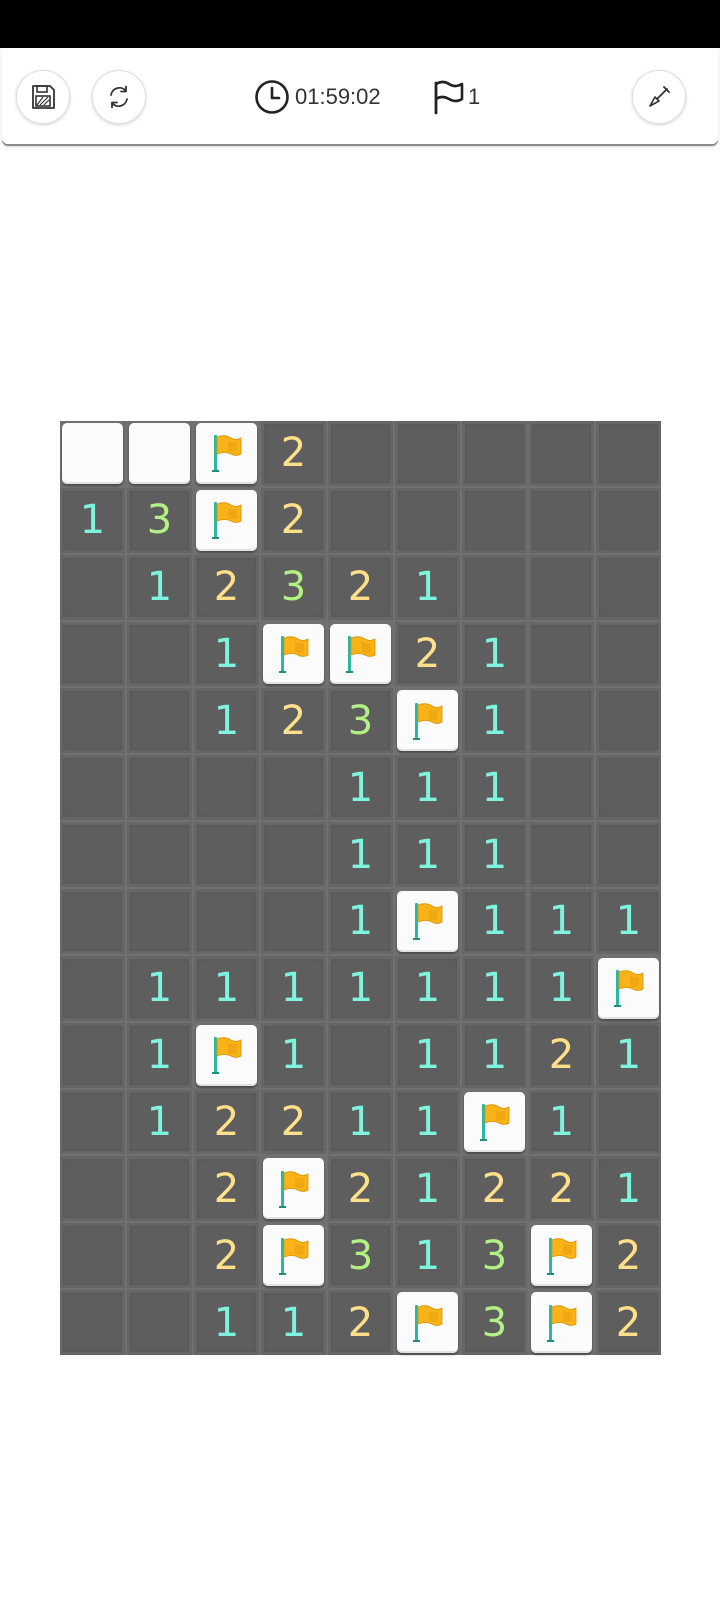  Describe the element at coordinates (659, 97) in the screenshot. I see `dig-mode-button` at that location.